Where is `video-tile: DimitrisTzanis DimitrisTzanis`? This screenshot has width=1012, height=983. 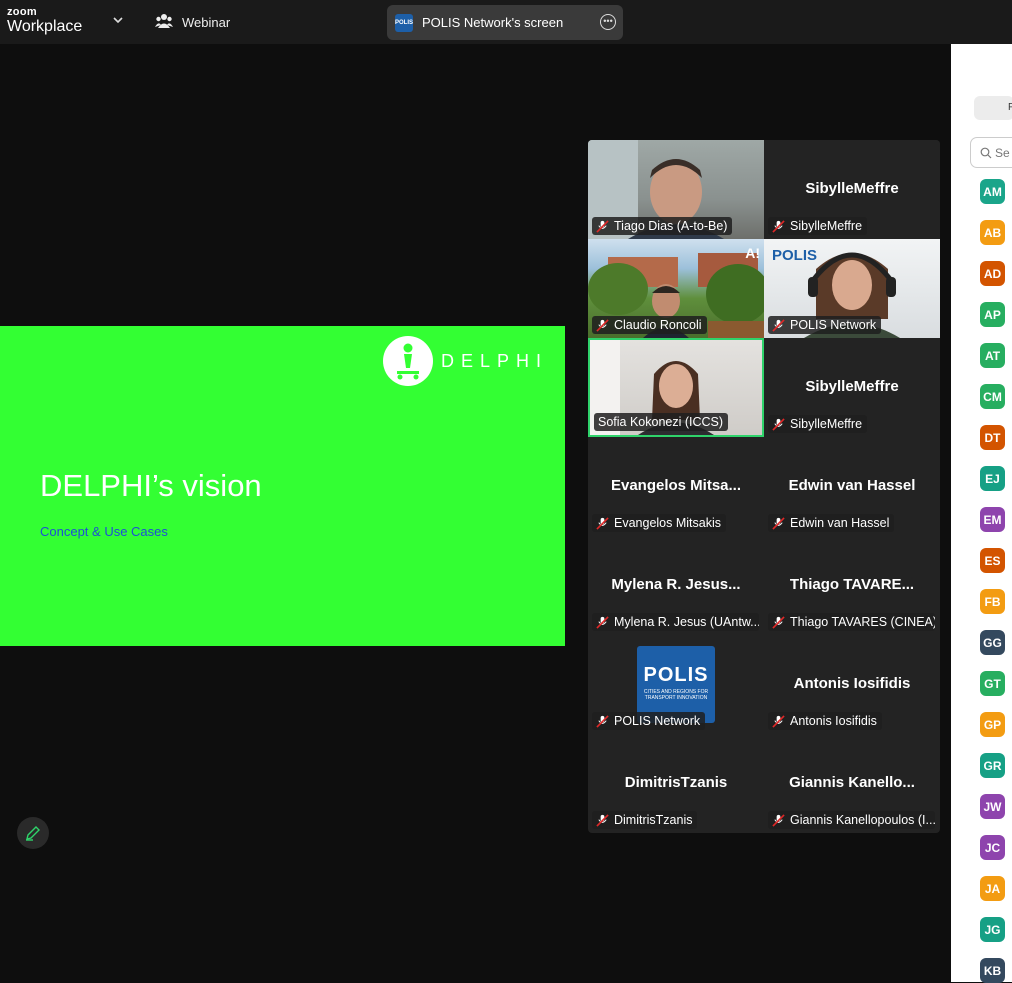 video-tile: DimitrisTzanis DimitrisTzanis is located at coordinates (676, 783).